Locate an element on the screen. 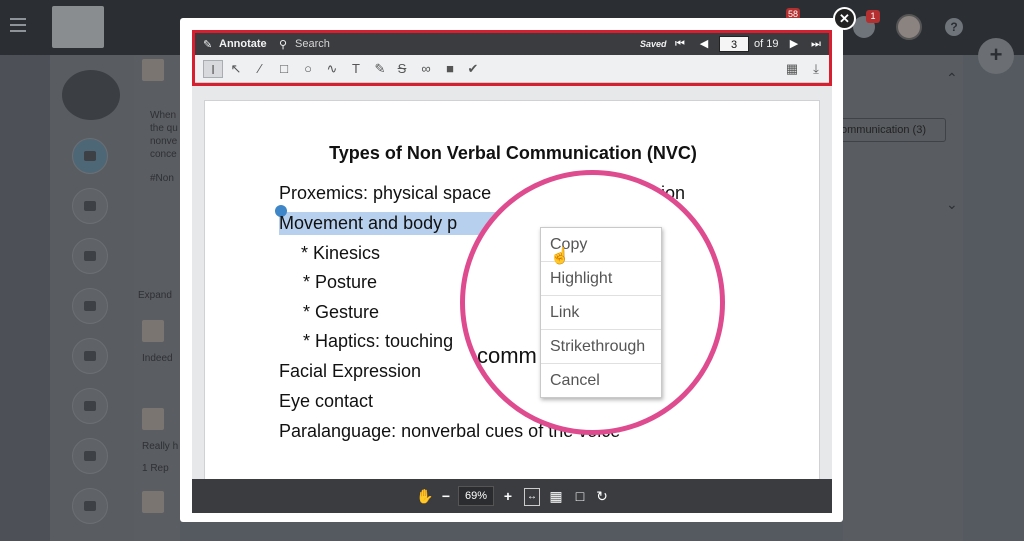 The image size is (1024, 541). text-tool-icon: T is located at coordinates (356, 69).